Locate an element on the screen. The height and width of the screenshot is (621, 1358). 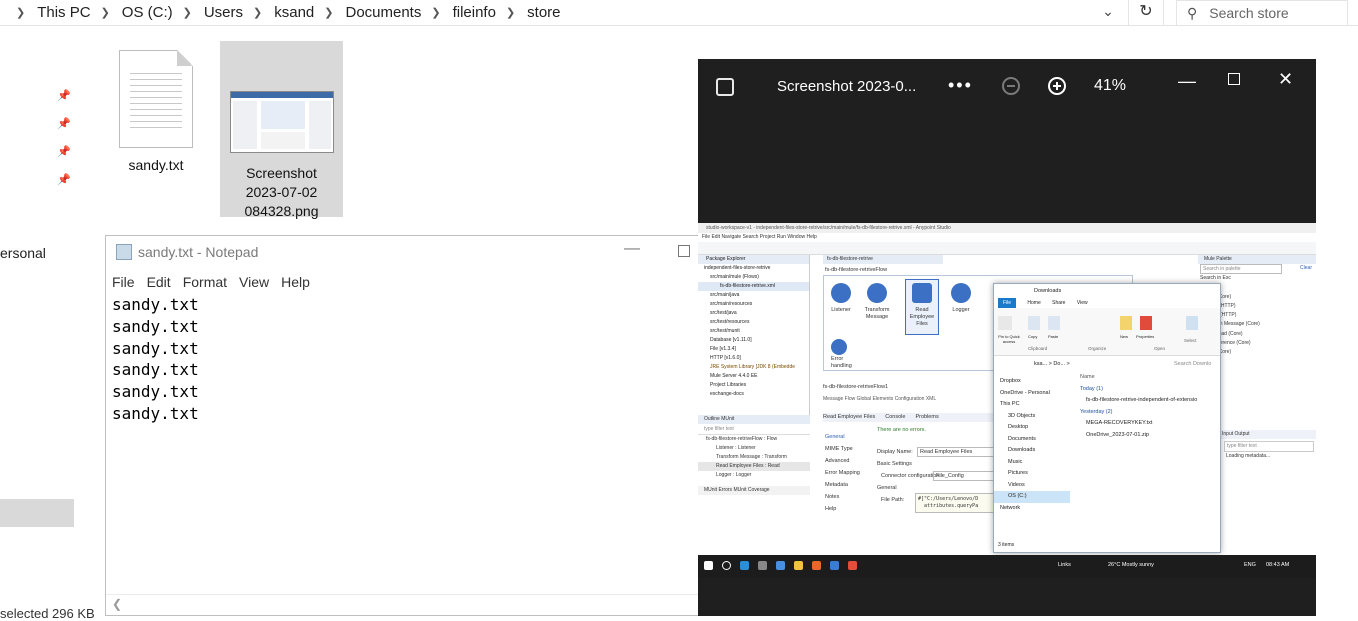
taskbar: Links 26°C Mostly sunny ENG 08:43 AM is located at coordinates (1007, 566).